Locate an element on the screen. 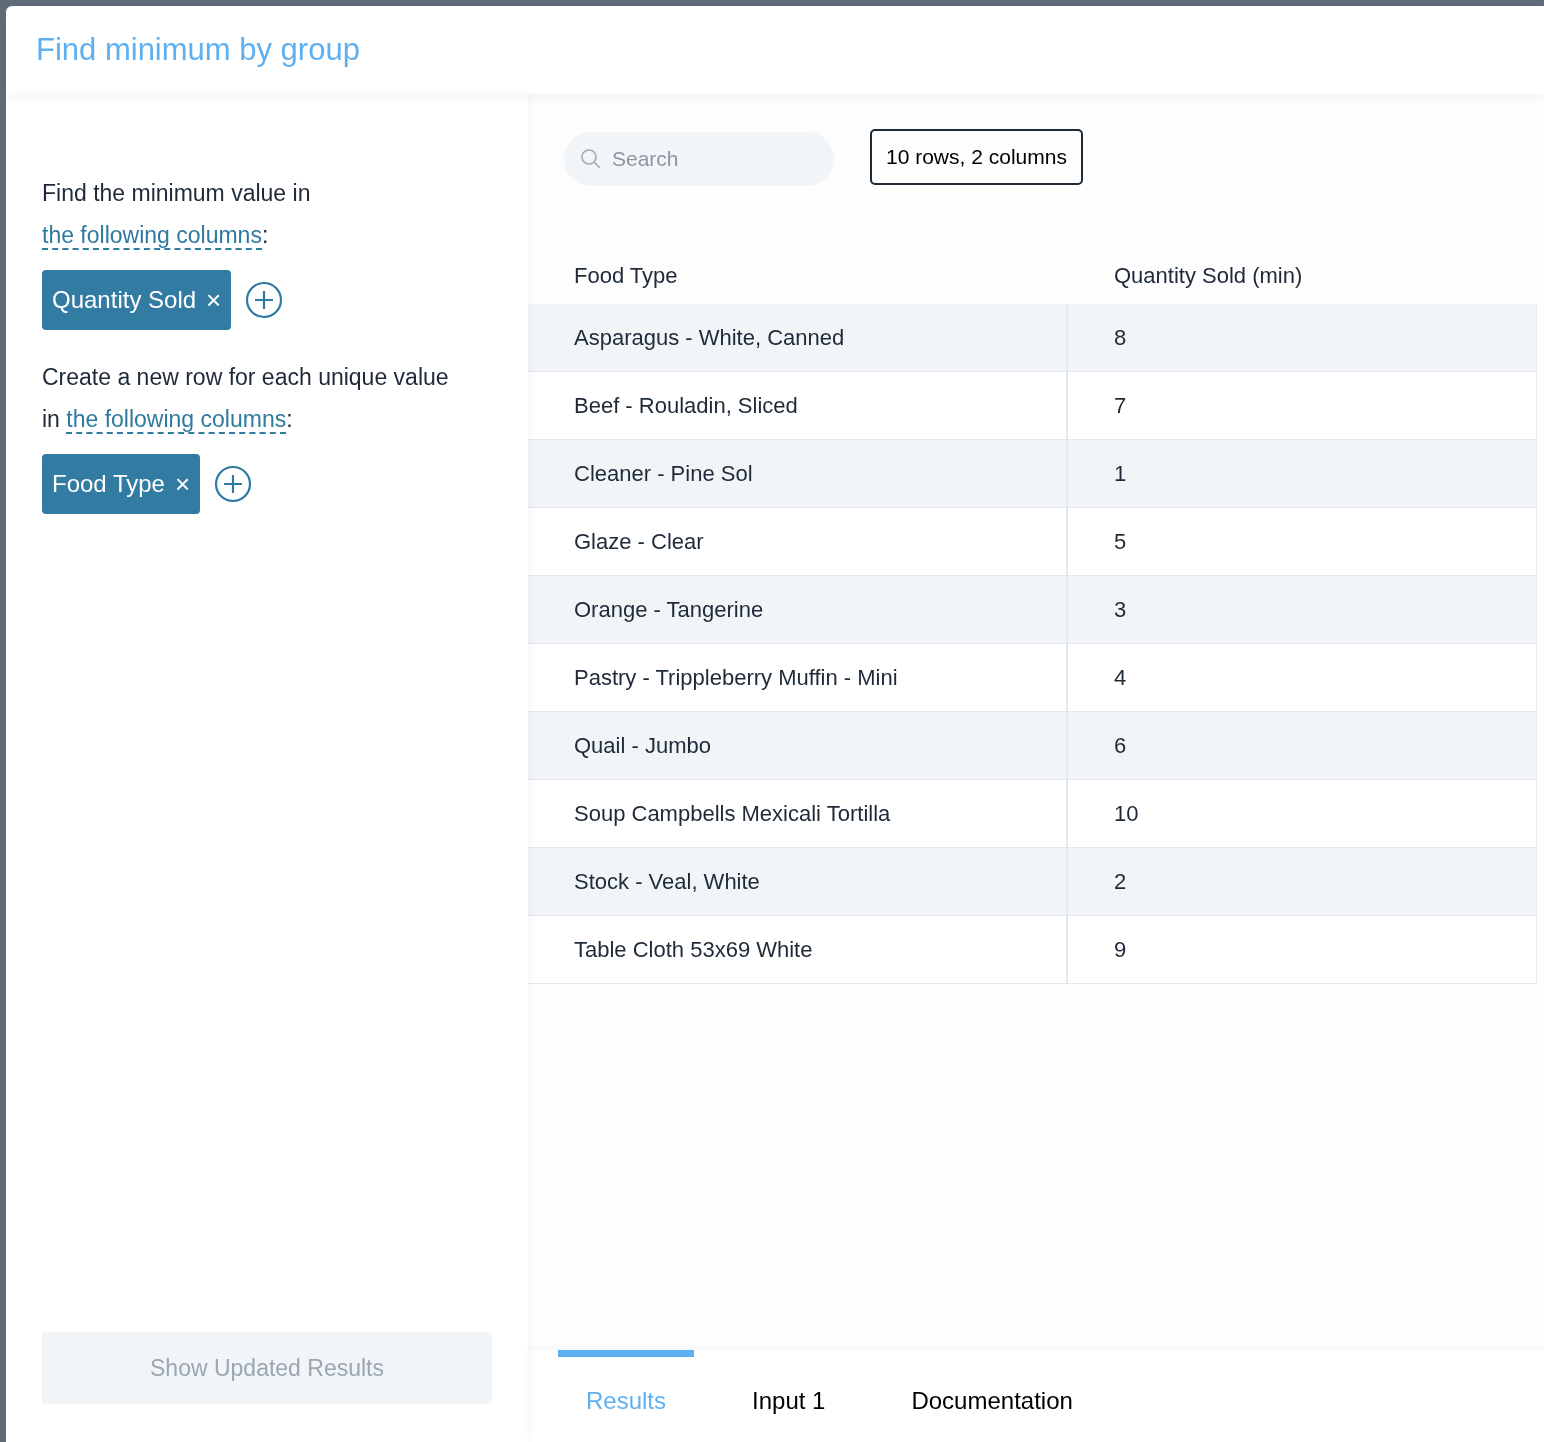 This screenshot has height=1442, width=1544. table-cell-text: 5 is located at coordinates (1120, 542).